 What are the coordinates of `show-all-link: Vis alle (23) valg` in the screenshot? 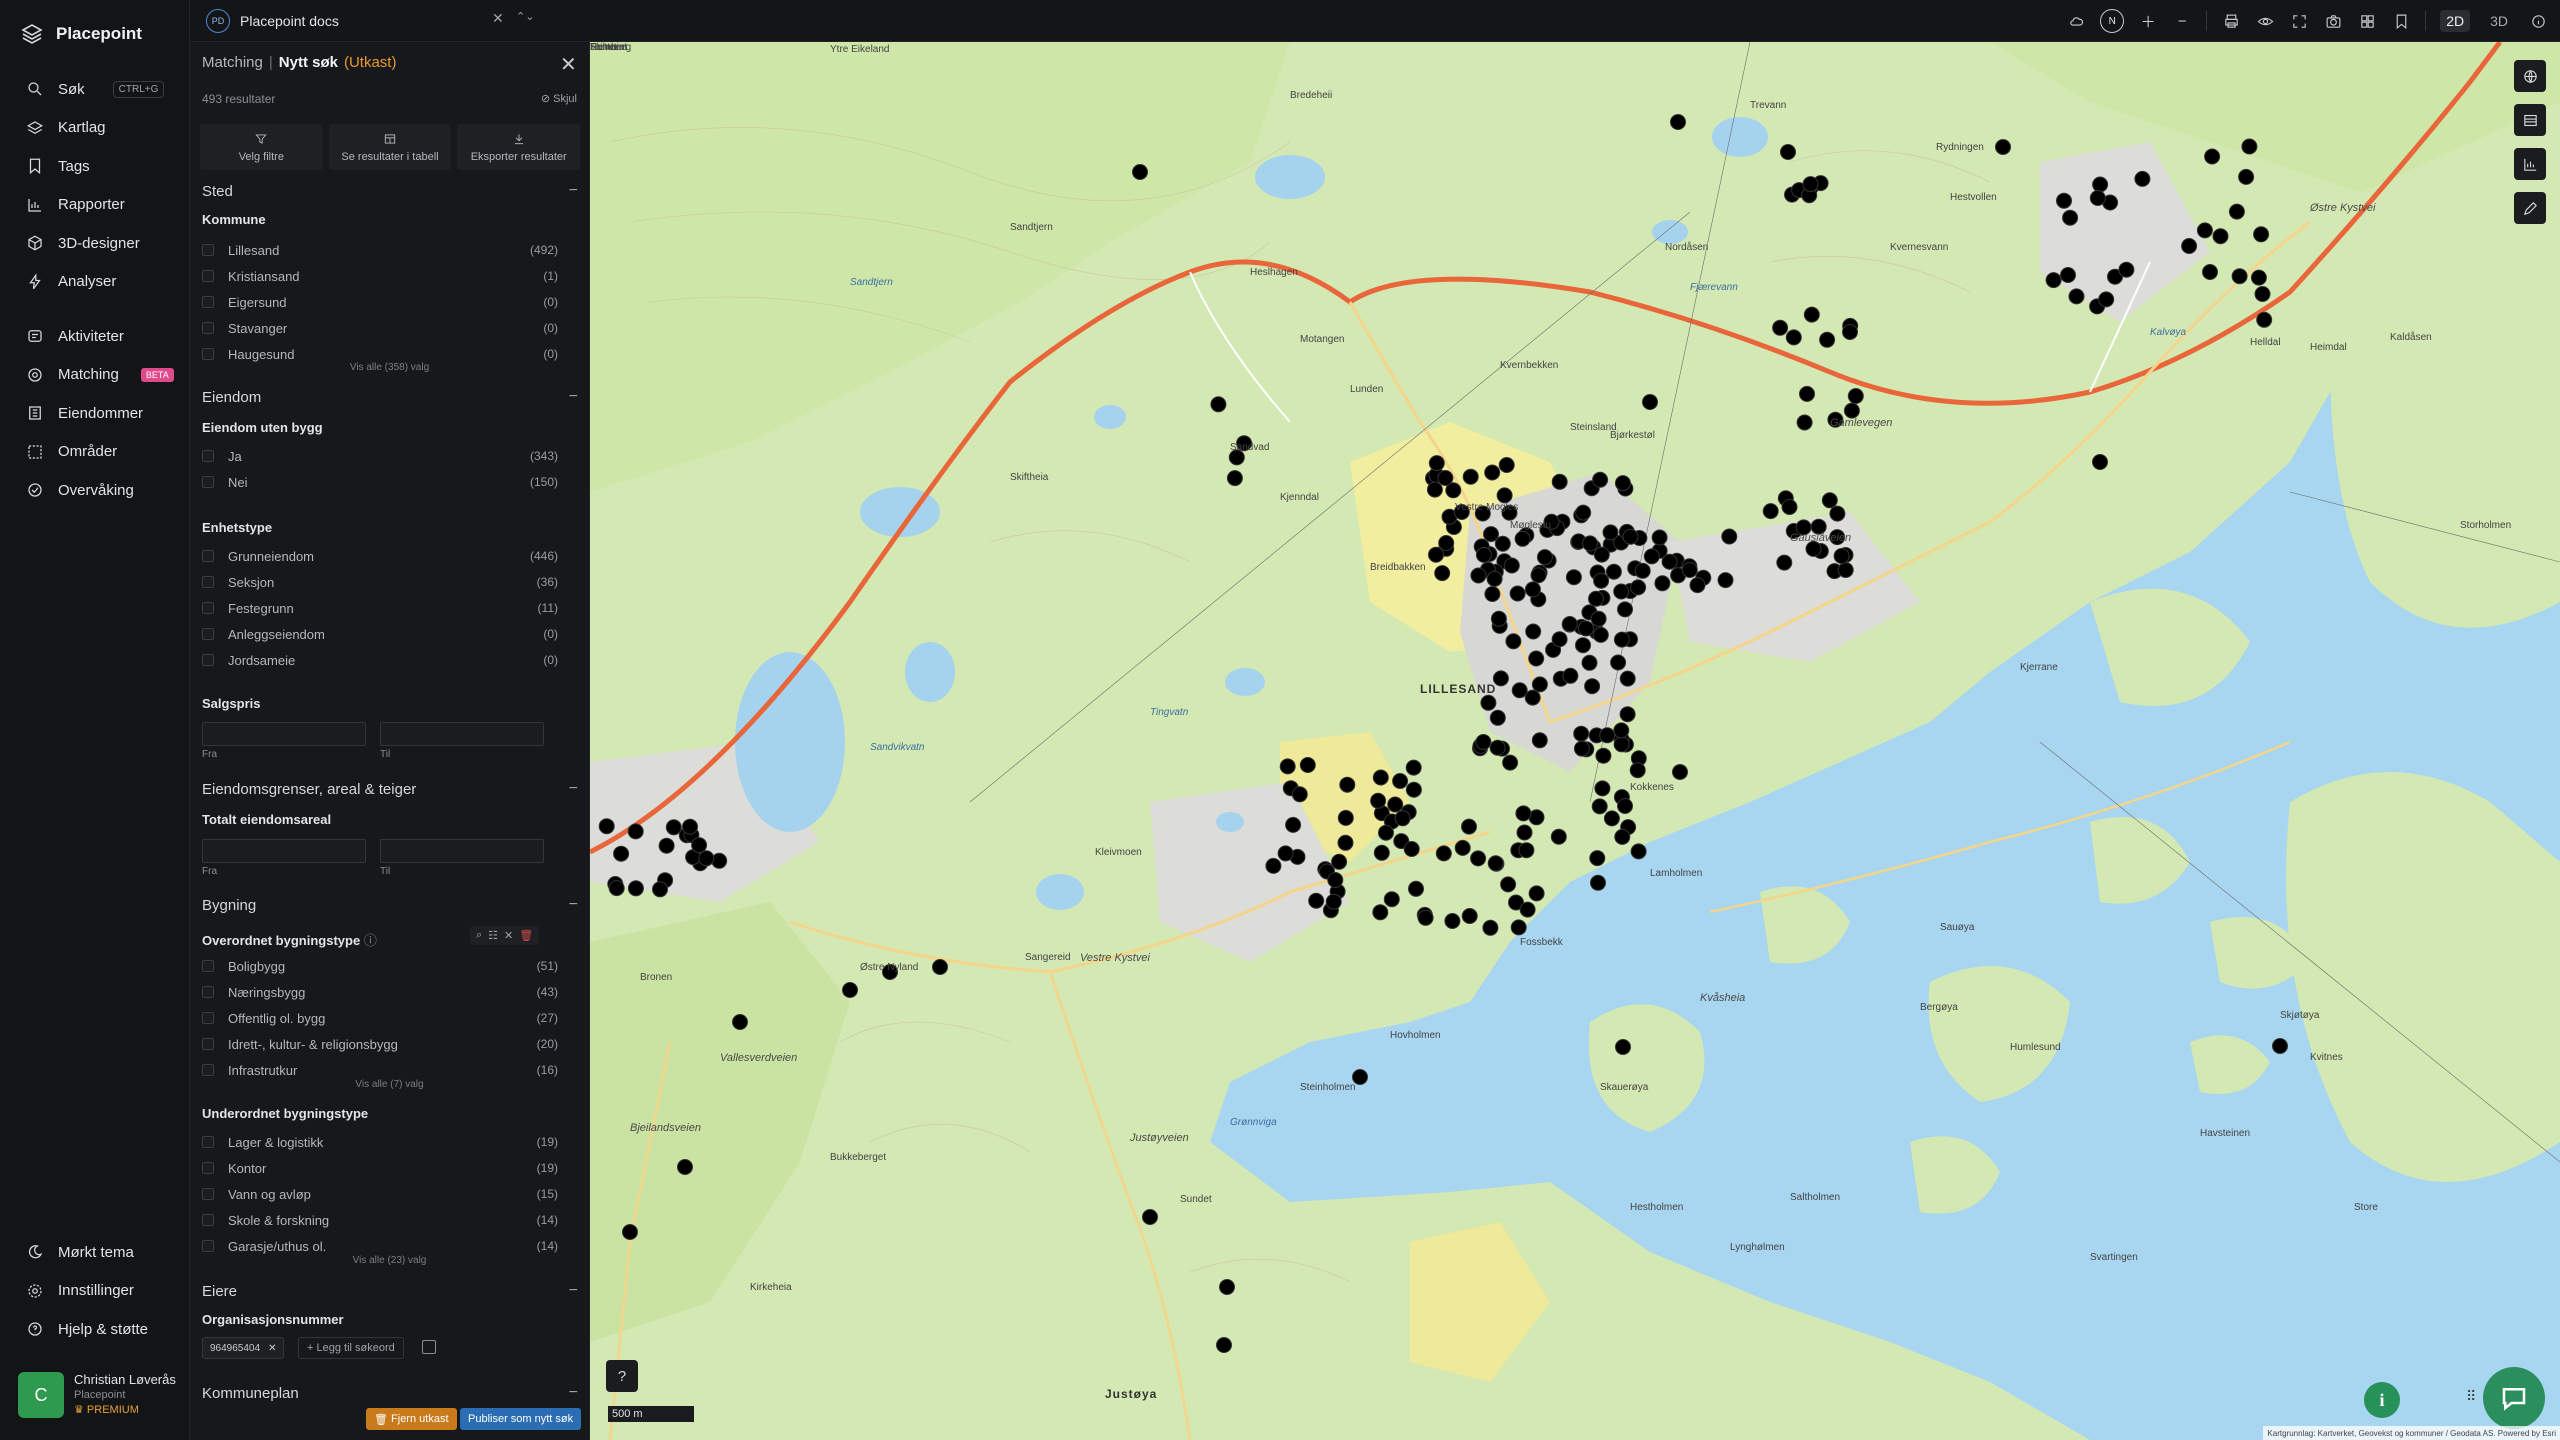 It's located at (389, 1260).